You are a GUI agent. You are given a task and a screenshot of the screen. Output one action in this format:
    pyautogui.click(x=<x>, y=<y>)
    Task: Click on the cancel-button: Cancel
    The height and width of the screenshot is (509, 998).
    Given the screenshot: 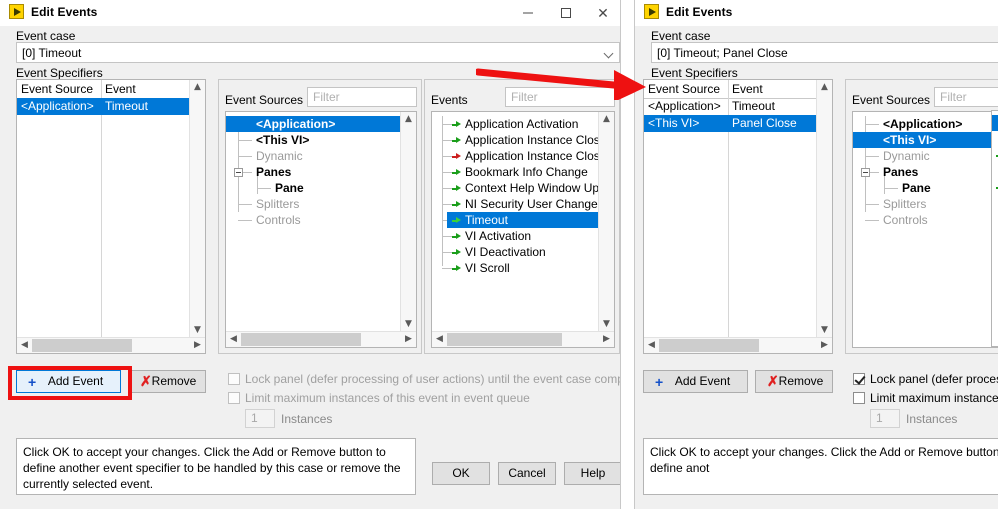 What is the action you would take?
    pyautogui.click(x=527, y=473)
    